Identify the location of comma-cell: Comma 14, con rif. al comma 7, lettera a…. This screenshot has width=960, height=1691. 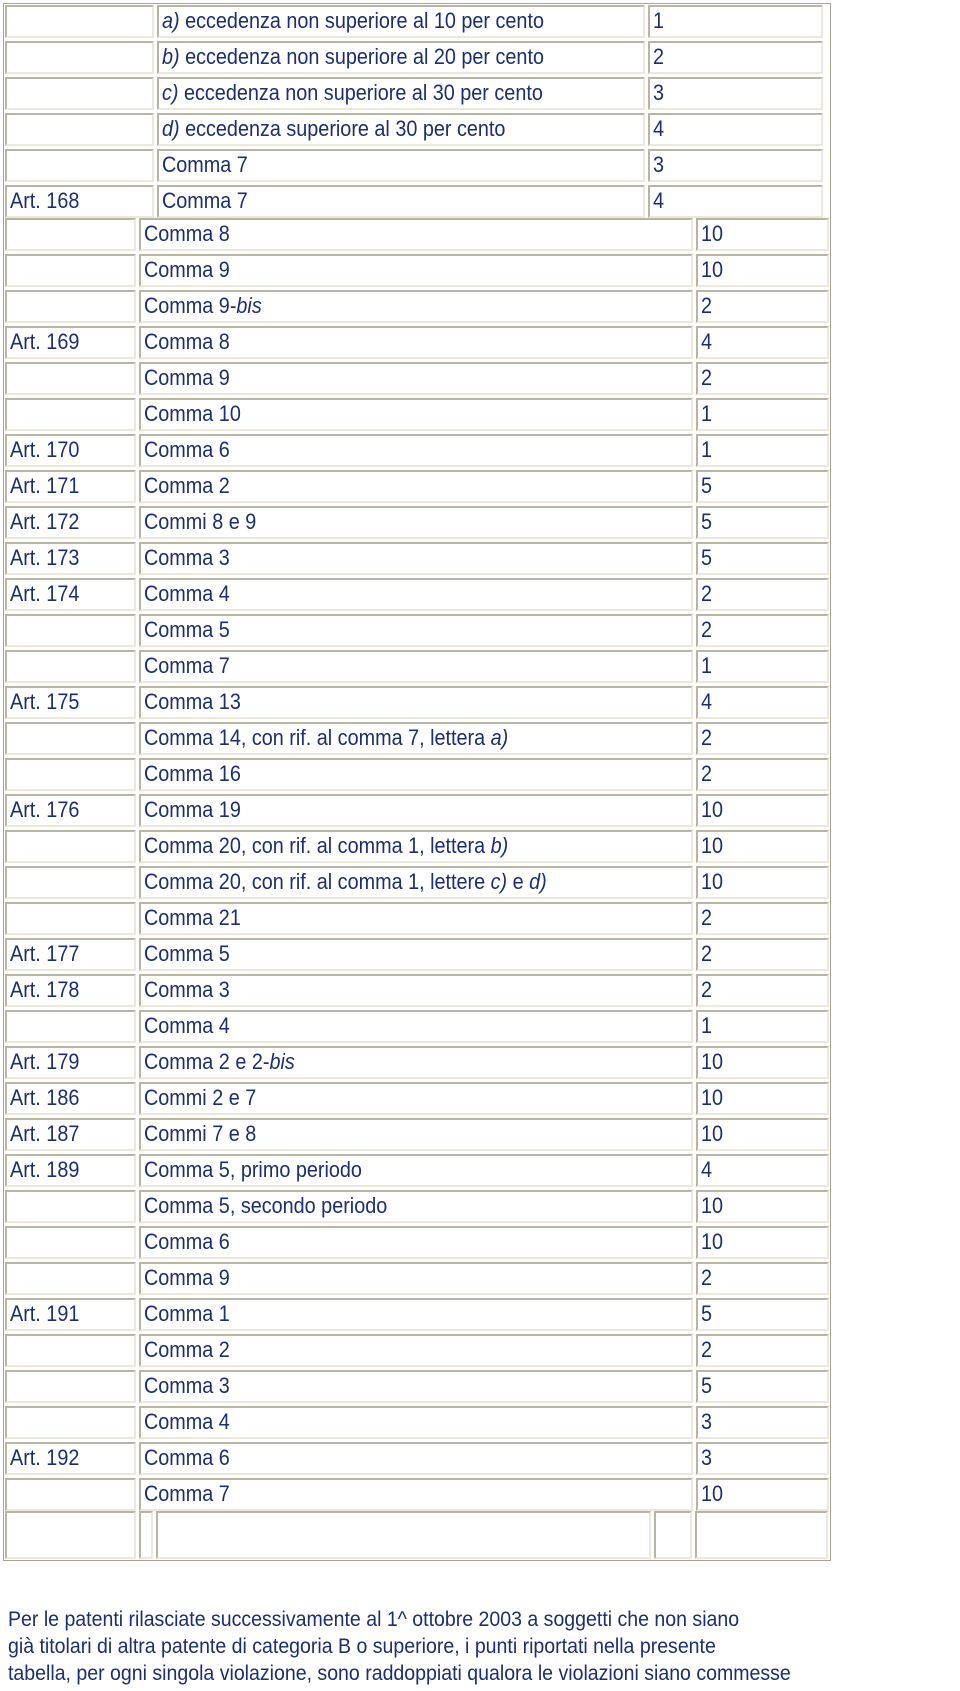
(416, 738).